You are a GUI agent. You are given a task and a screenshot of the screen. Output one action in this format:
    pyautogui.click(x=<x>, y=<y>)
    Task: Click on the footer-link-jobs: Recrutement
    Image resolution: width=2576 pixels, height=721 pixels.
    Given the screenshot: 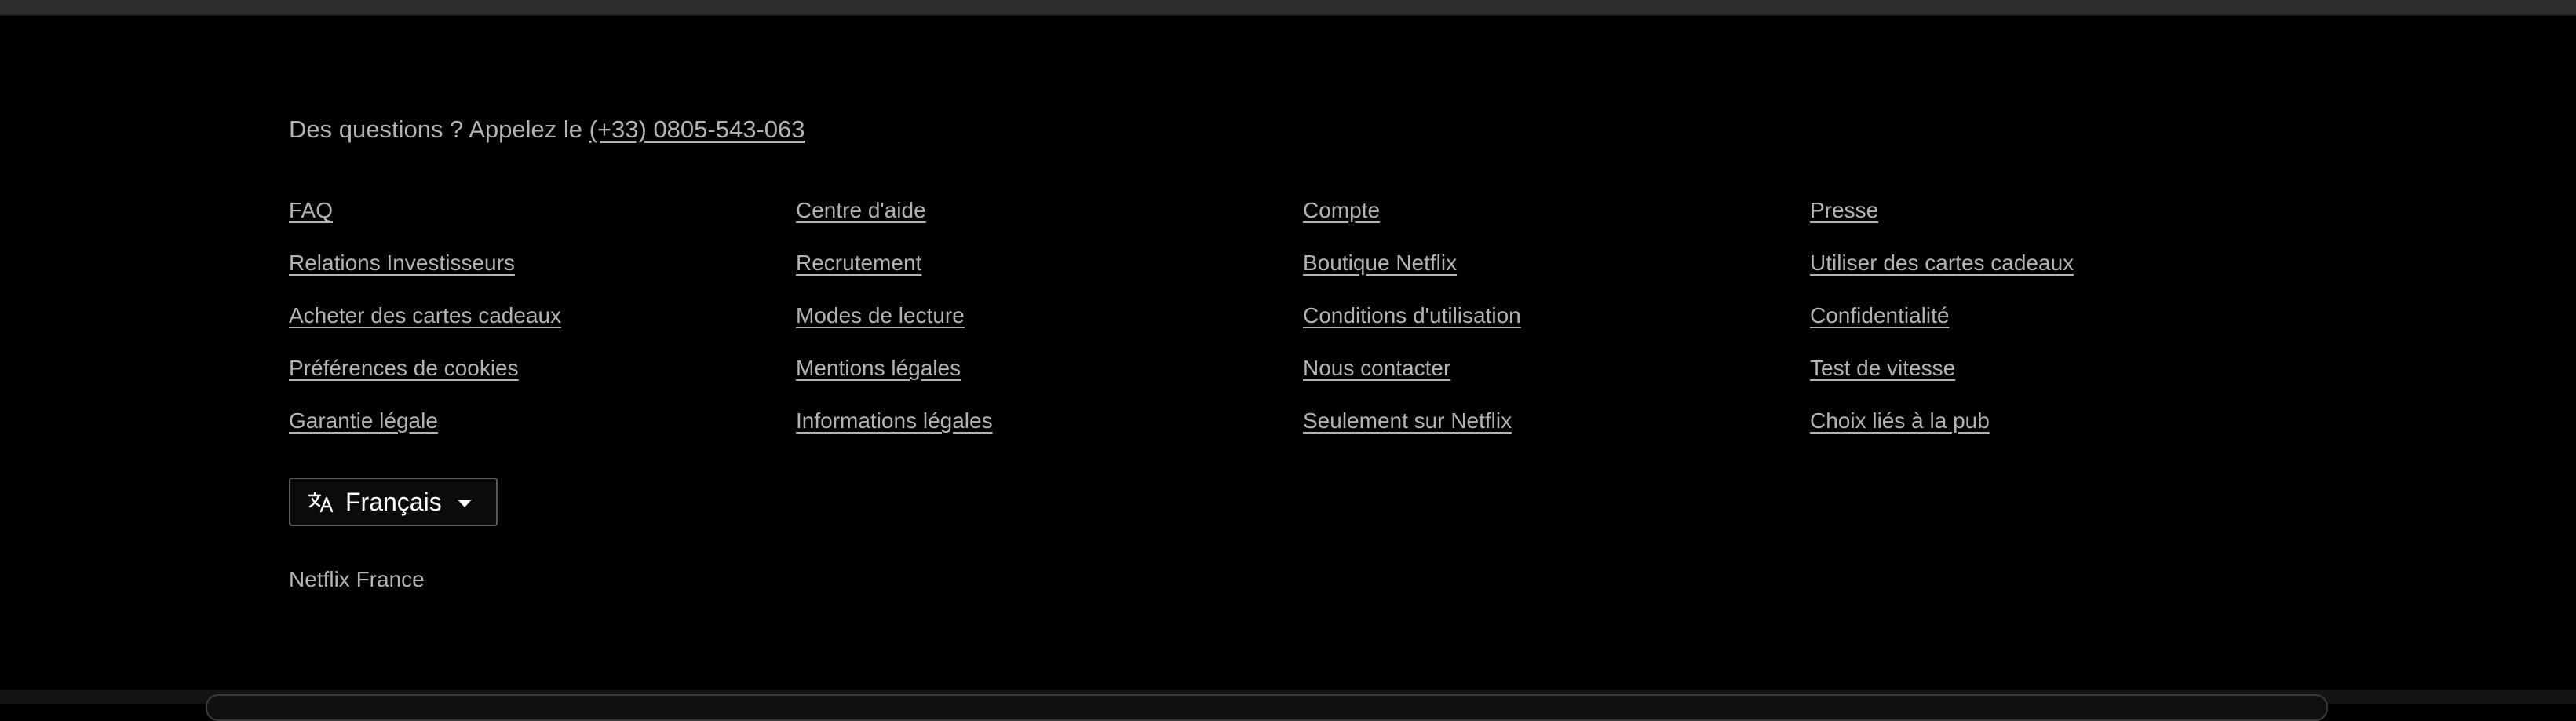 What is the action you would take?
    pyautogui.click(x=859, y=275)
    